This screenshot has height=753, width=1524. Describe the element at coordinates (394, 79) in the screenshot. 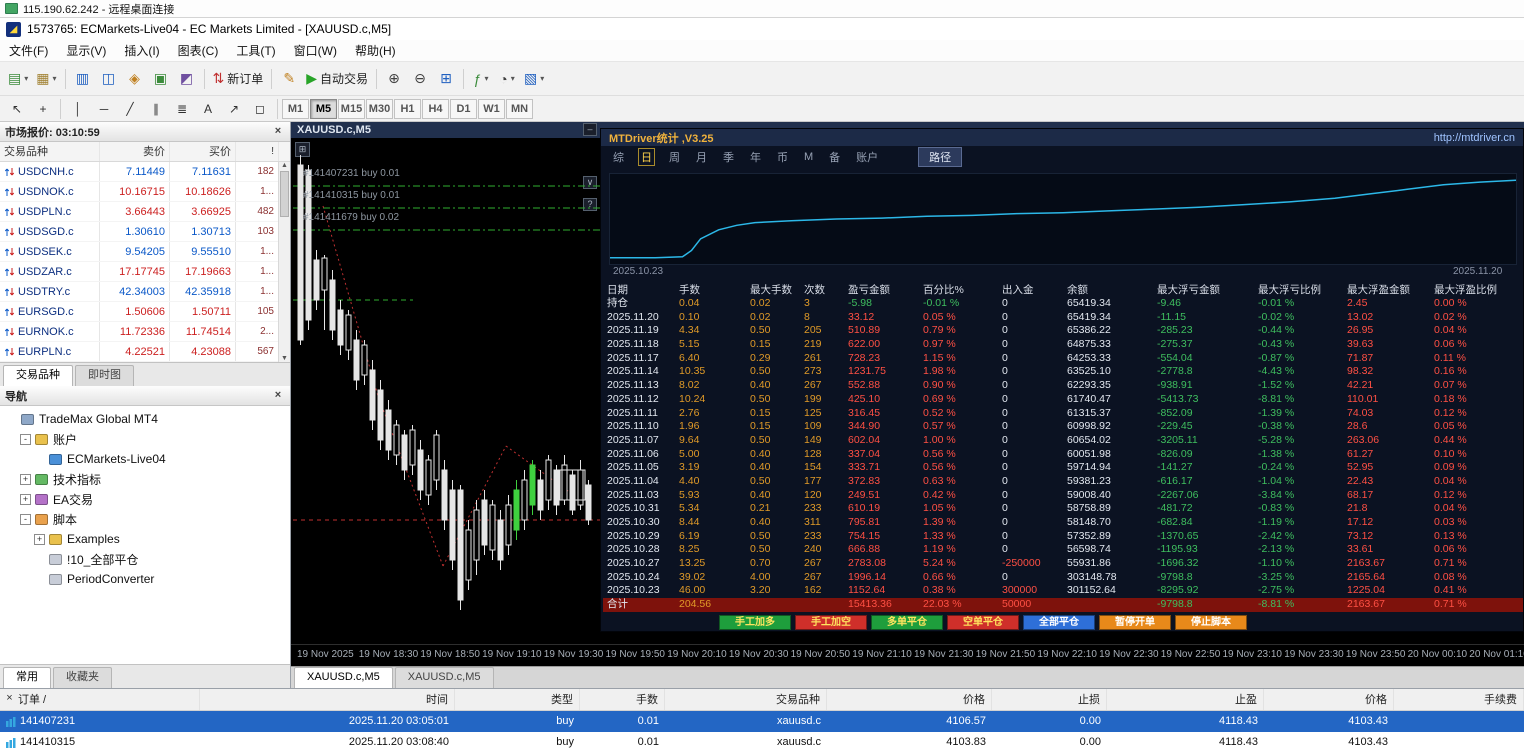

I see `zoom-in-button: ⊕` at that location.